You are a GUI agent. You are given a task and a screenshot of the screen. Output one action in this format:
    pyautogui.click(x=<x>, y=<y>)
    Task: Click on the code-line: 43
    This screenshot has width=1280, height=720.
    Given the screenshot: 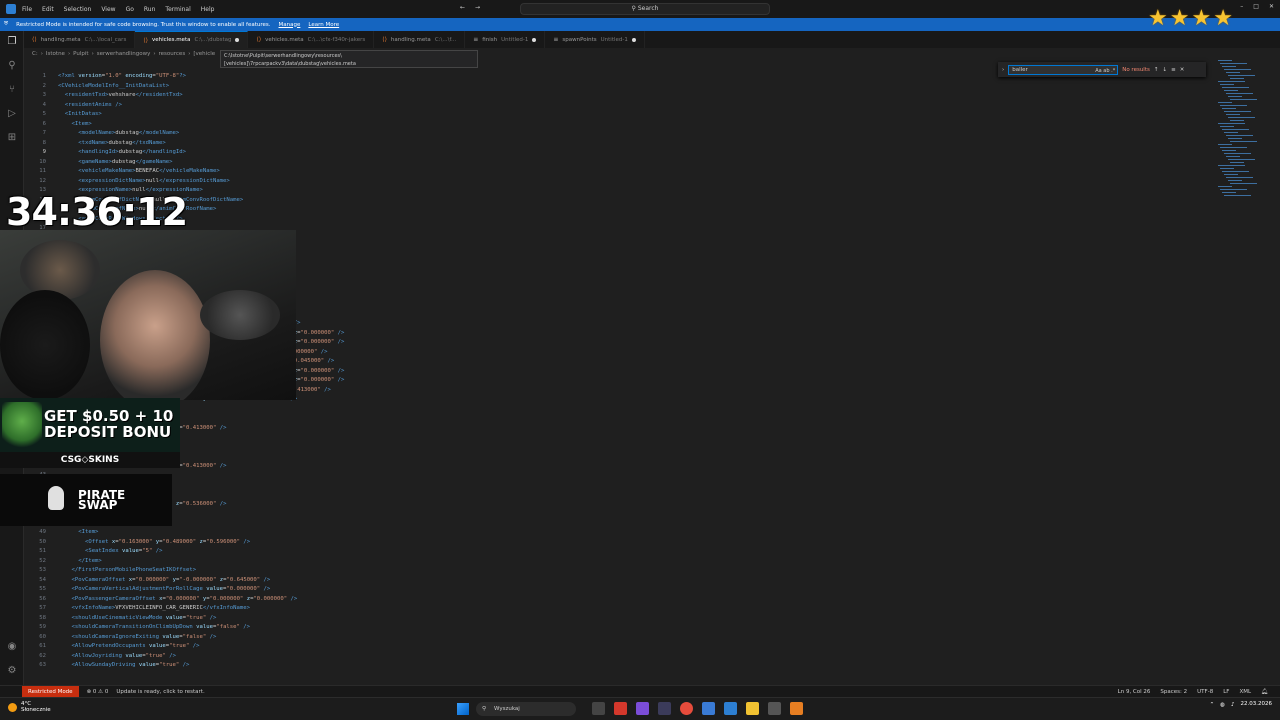 What is the action you would take?
    pyautogui.click(x=614, y=476)
    